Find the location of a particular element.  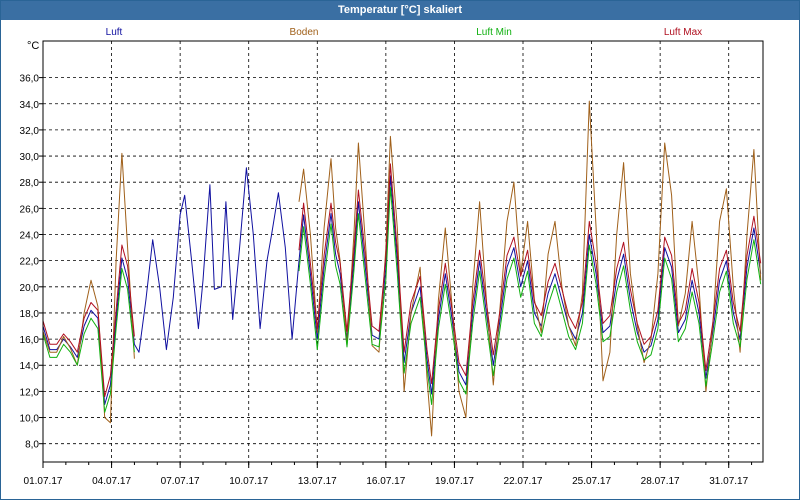

y-tick-label: 16,0 is located at coordinates (30, 340).